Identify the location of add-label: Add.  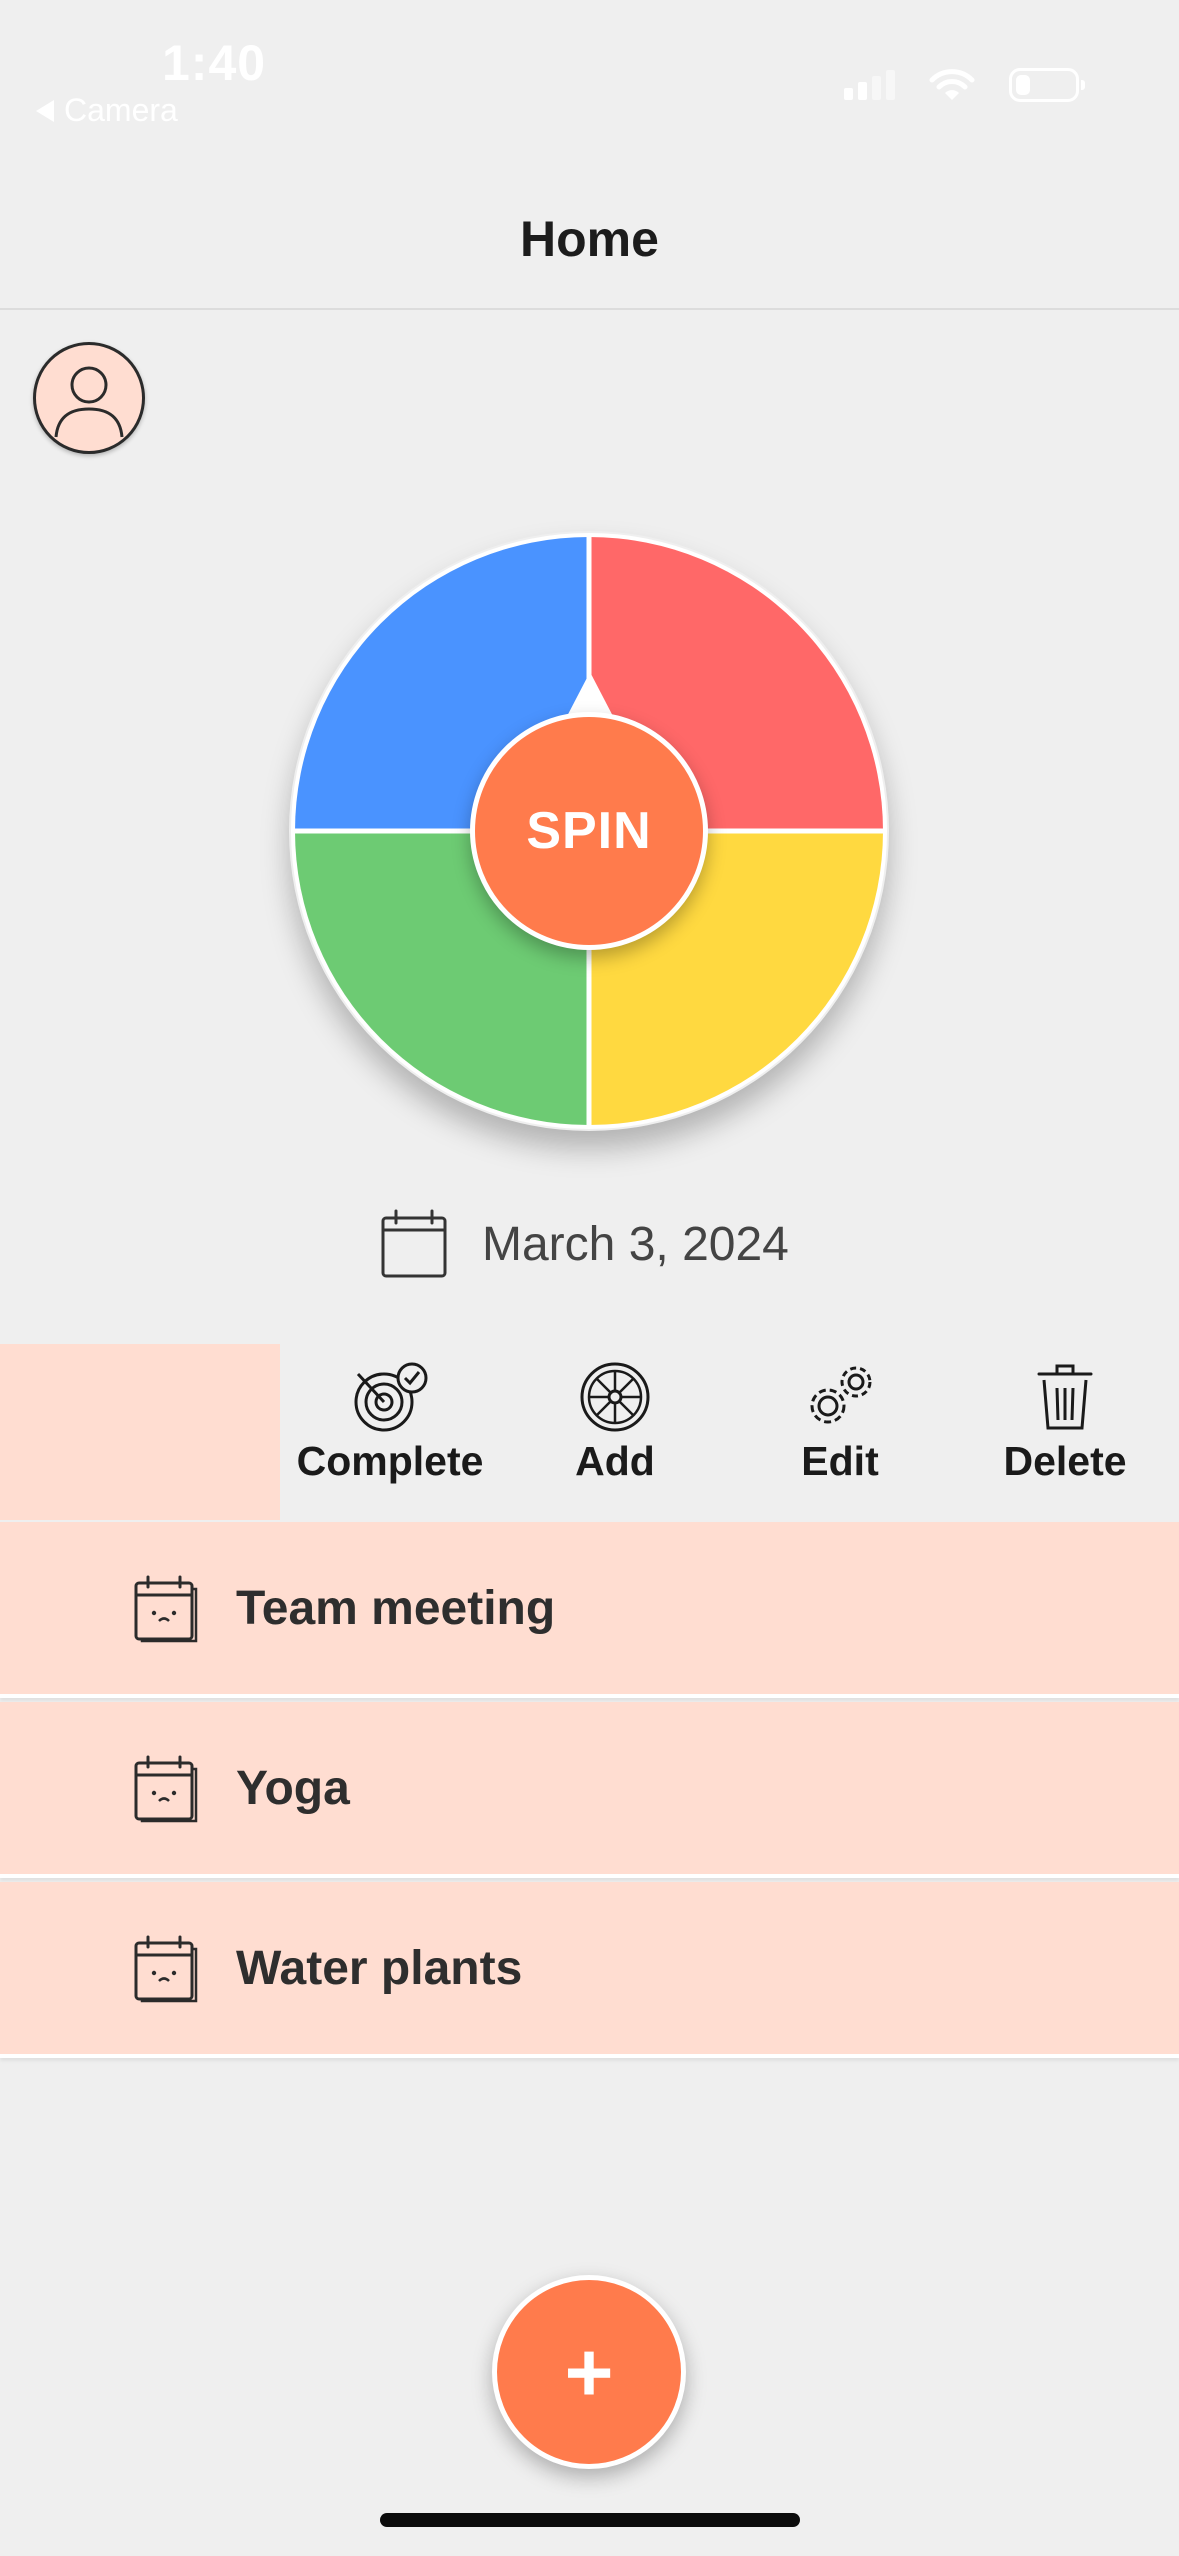
(615, 1461).